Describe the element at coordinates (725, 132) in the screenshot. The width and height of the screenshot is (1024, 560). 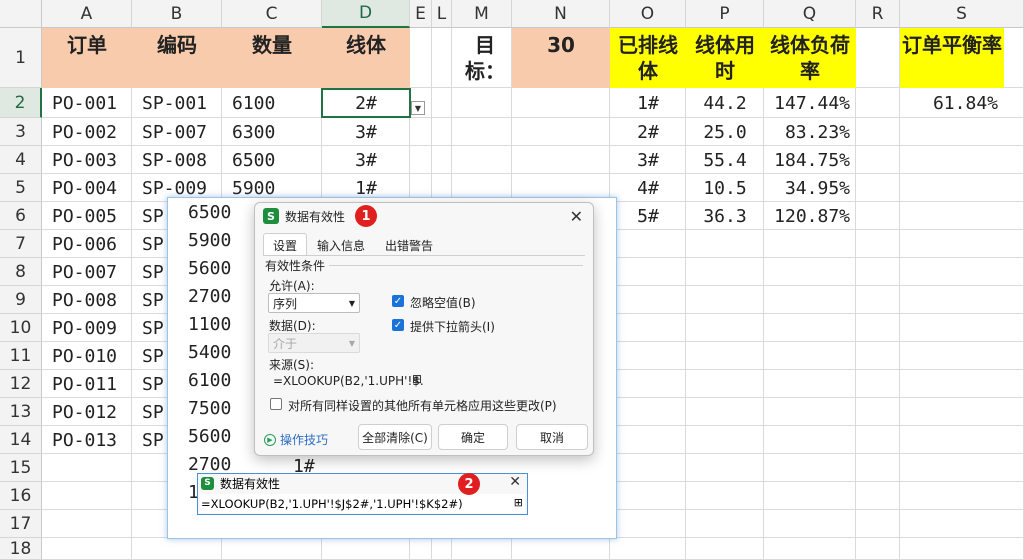
I see `line-time-cell: 25.0` at that location.